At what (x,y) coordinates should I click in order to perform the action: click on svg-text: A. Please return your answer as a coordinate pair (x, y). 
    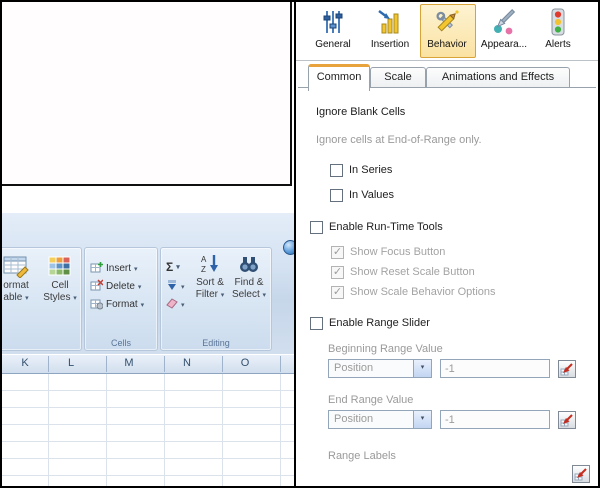
    Looking at the image, I should click on (204, 259).